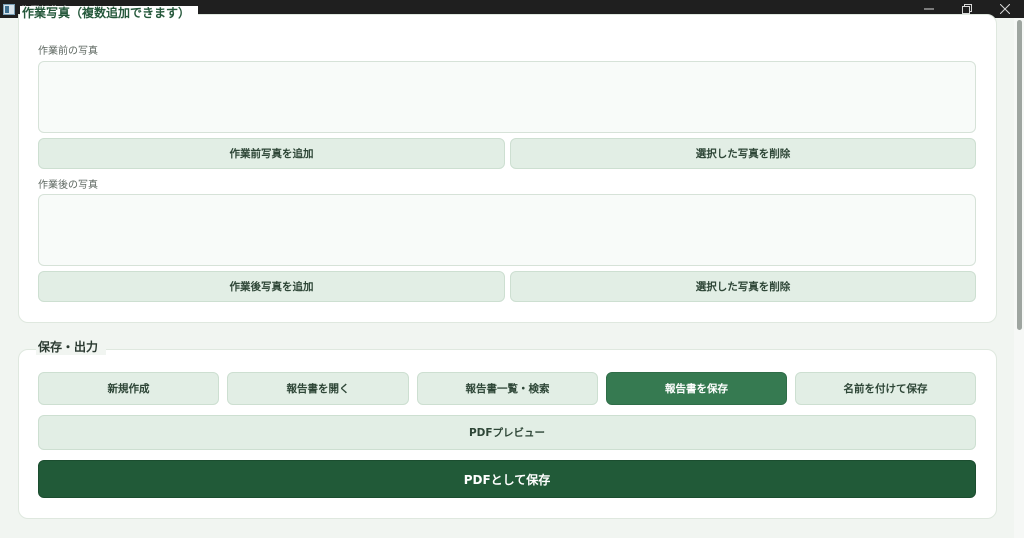 This screenshot has width=1024, height=538. Describe the element at coordinates (68, 51) in the screenshot. I see `before-photos-label: 作業前の写真` at that location.